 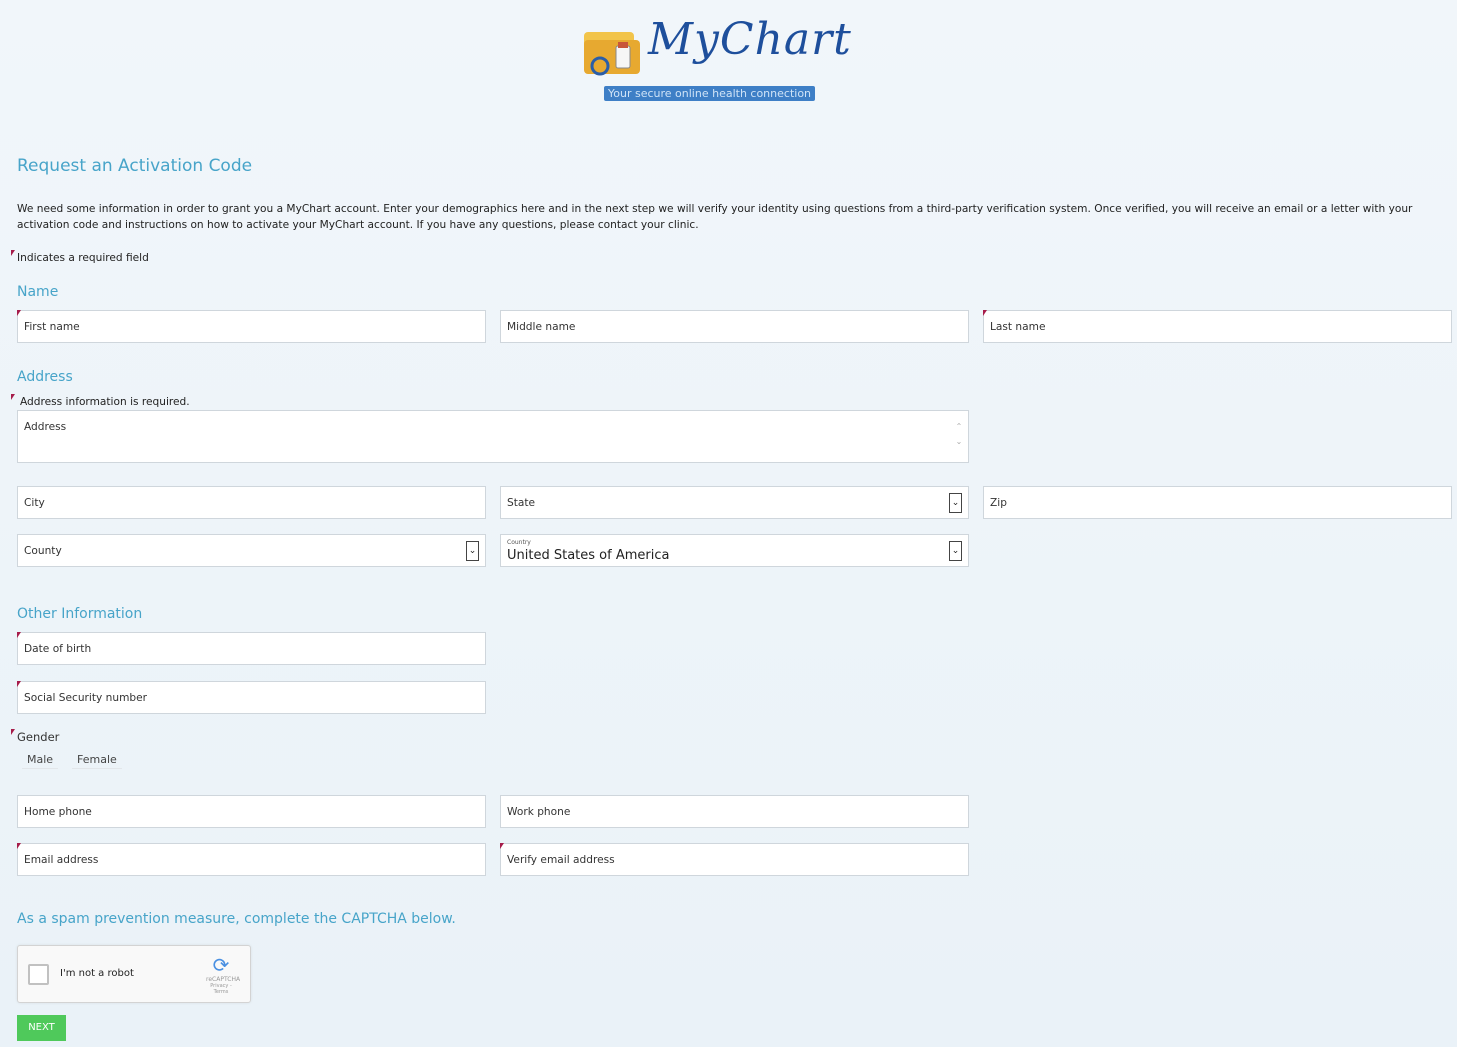 What do you see at coordinates (223, 979) in the screenshot?
I see `recaptcha-brand: reCAPTCHA` at bounding box center [223, 979].